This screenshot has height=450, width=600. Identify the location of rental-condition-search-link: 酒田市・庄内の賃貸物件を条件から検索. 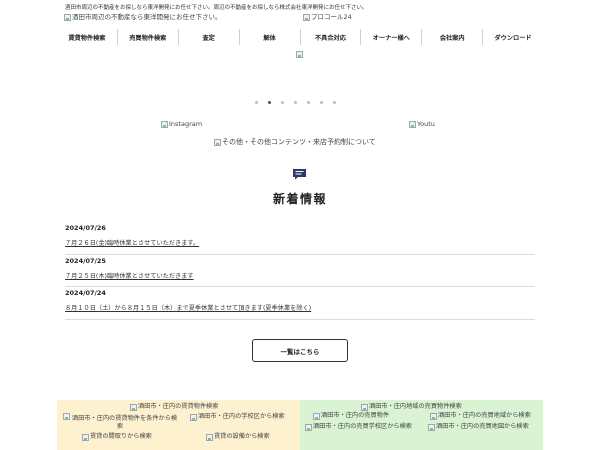
(120, 422).